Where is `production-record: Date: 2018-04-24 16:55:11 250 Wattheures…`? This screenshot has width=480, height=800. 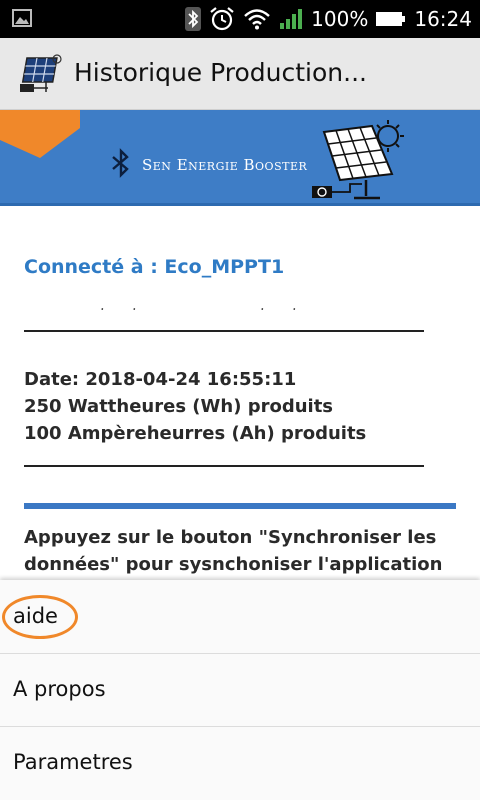
production-record: Date: 2018-04-24 16:55:11 250 Wattheures… is located at coordinates (195, 406).